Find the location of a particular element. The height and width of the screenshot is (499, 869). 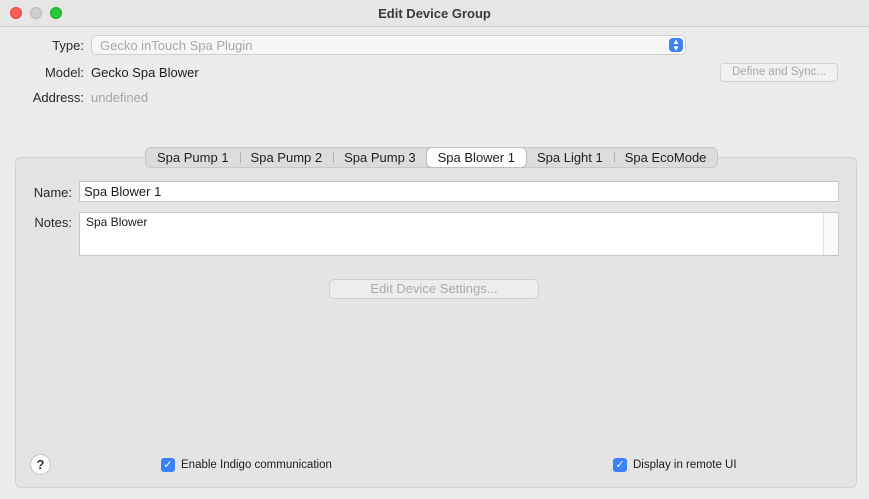

title-bar: Edit Device Group is located at coordinates (434, 13).